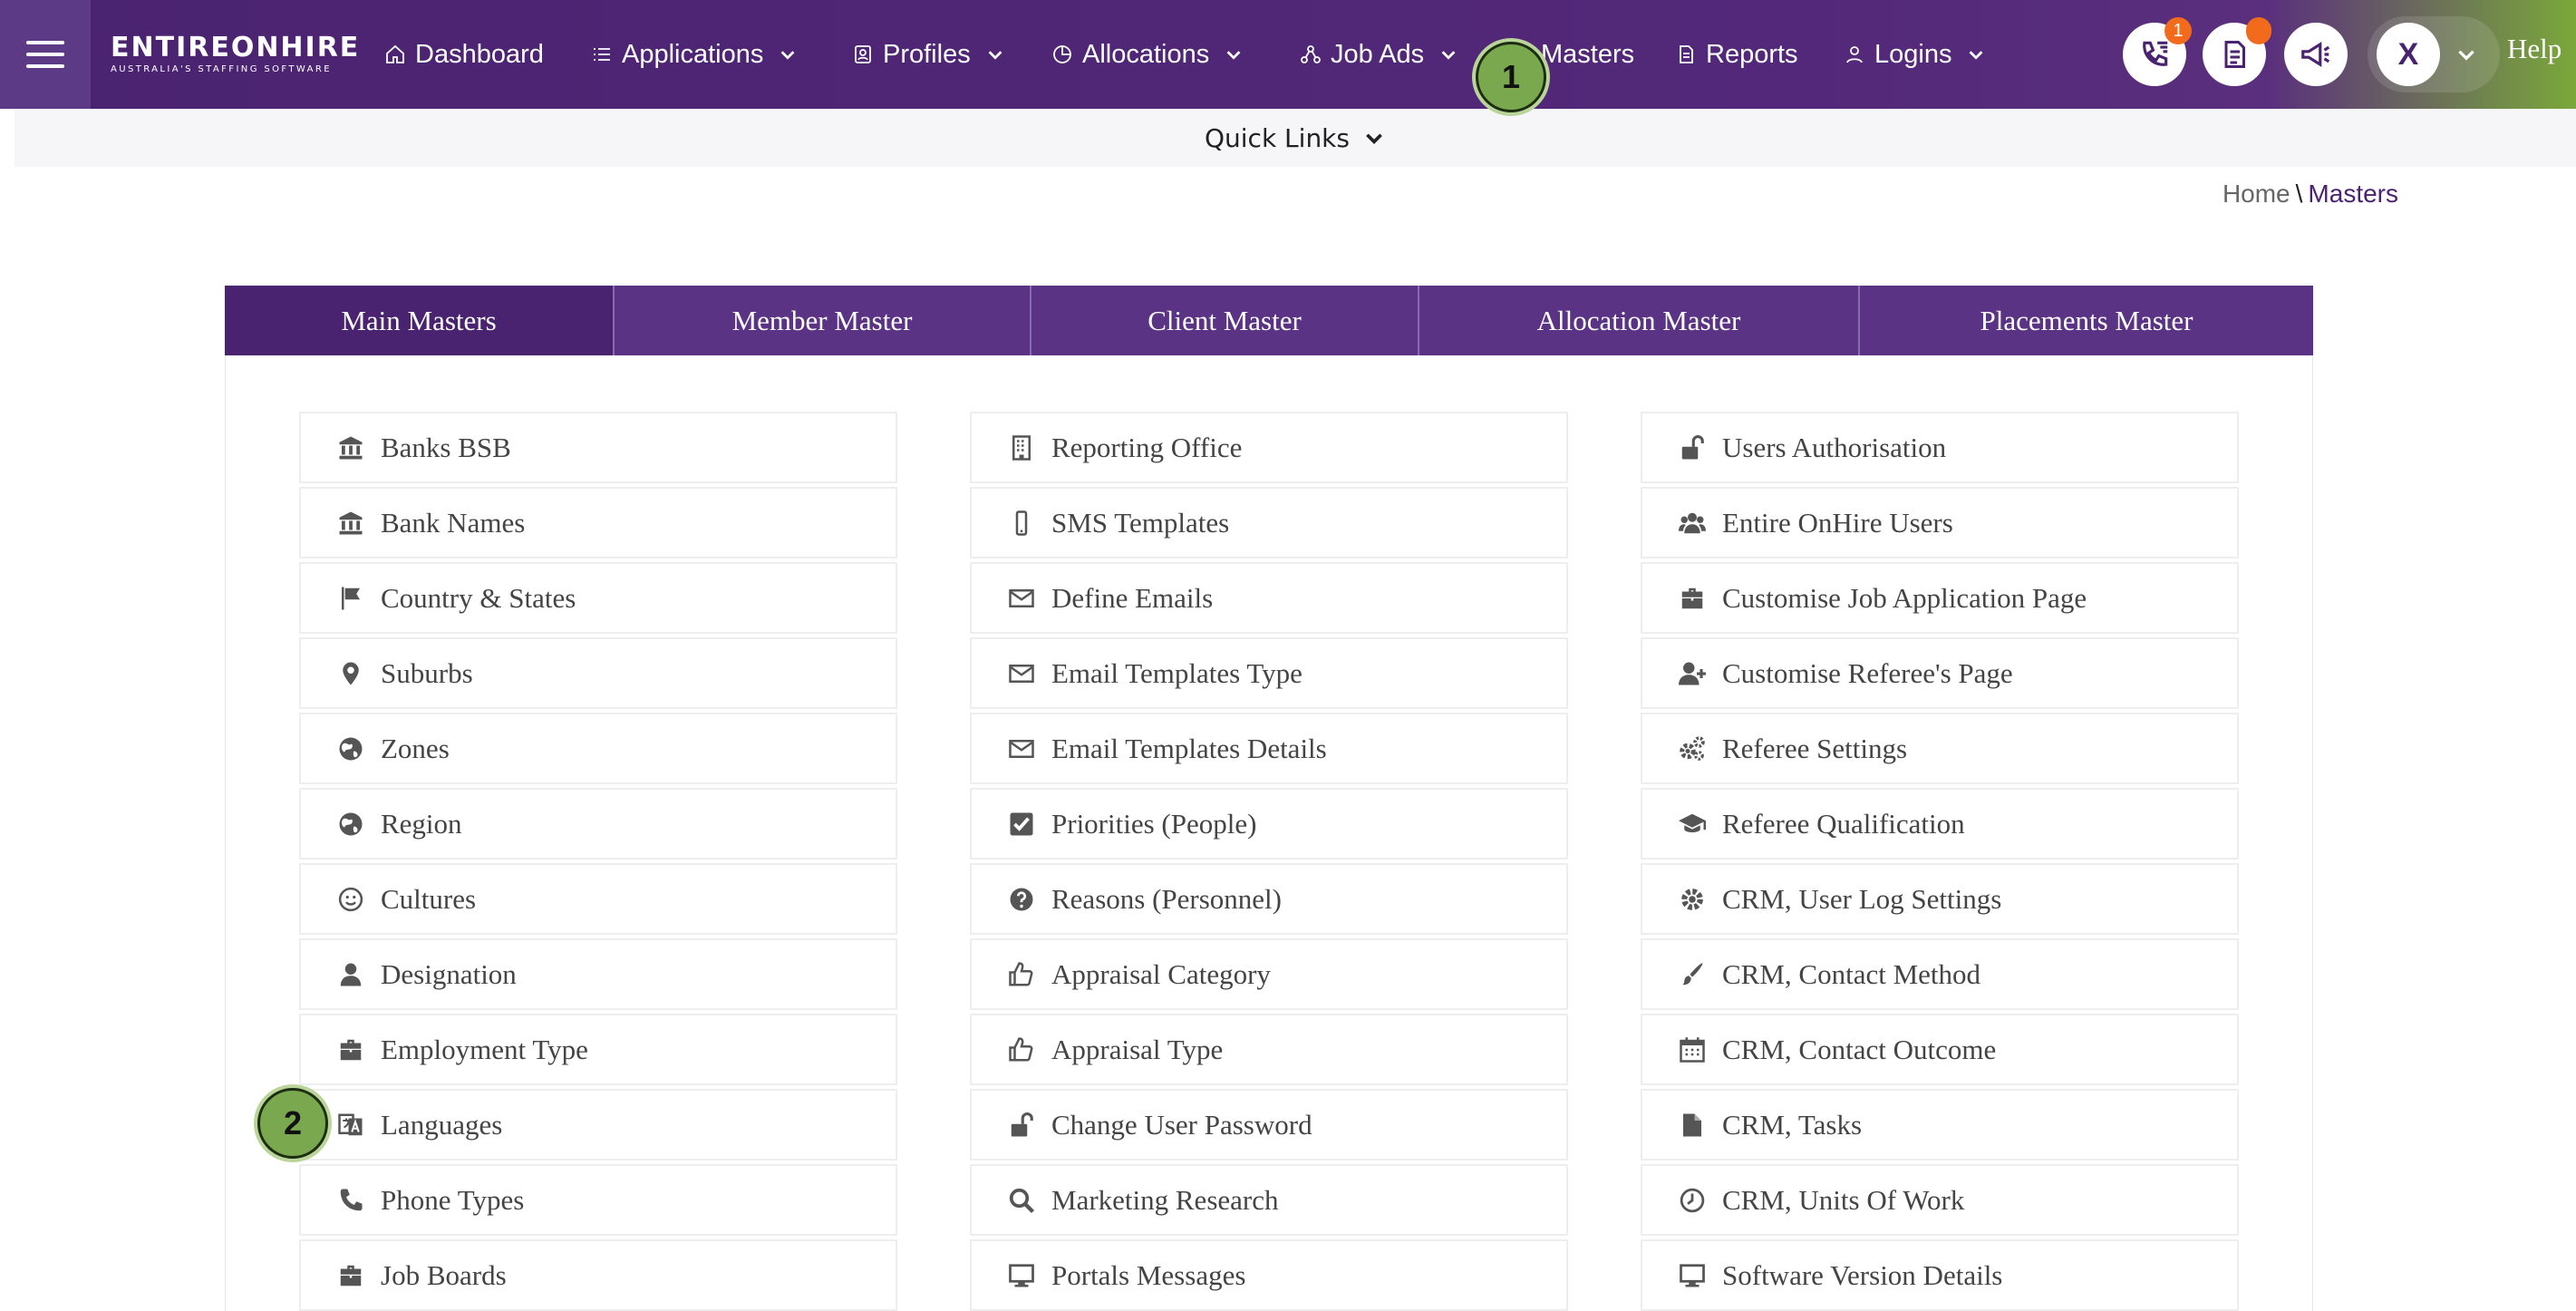  I want to click on quick-links-toggle: Quick Links, so click(1295, 138).